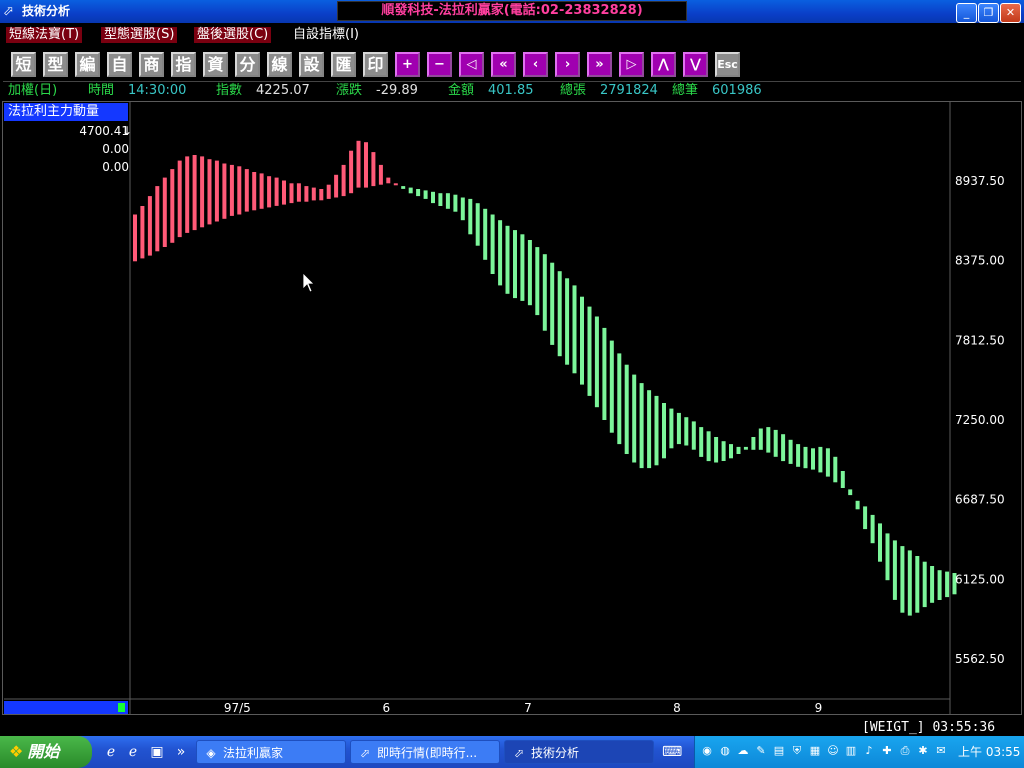 This screenshot has width=1024, height=768. What do you see at coordinates (677, 708) in the screenshot?
I see `x-tick-label: 8` at bounding box center [677, 708].